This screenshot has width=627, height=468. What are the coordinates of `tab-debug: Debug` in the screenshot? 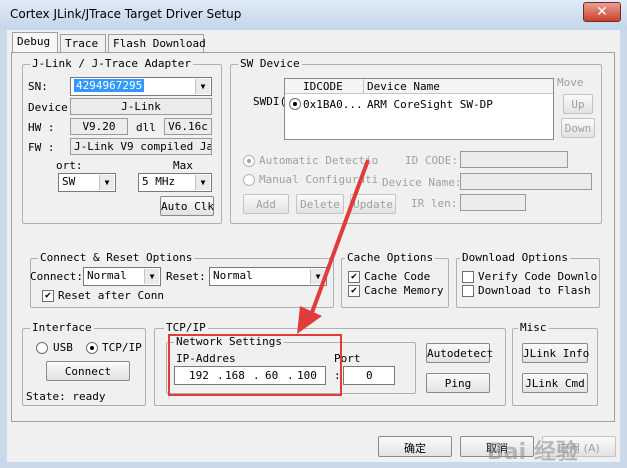 It's located at (35, 42).